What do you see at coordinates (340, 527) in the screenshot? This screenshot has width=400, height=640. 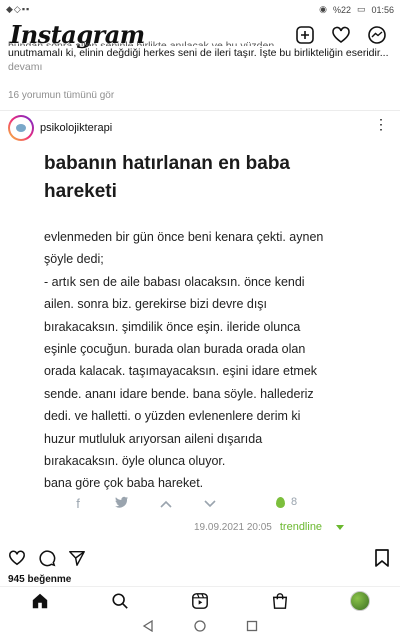 I see `caret-down-icon` at bounding box center [340, 527].